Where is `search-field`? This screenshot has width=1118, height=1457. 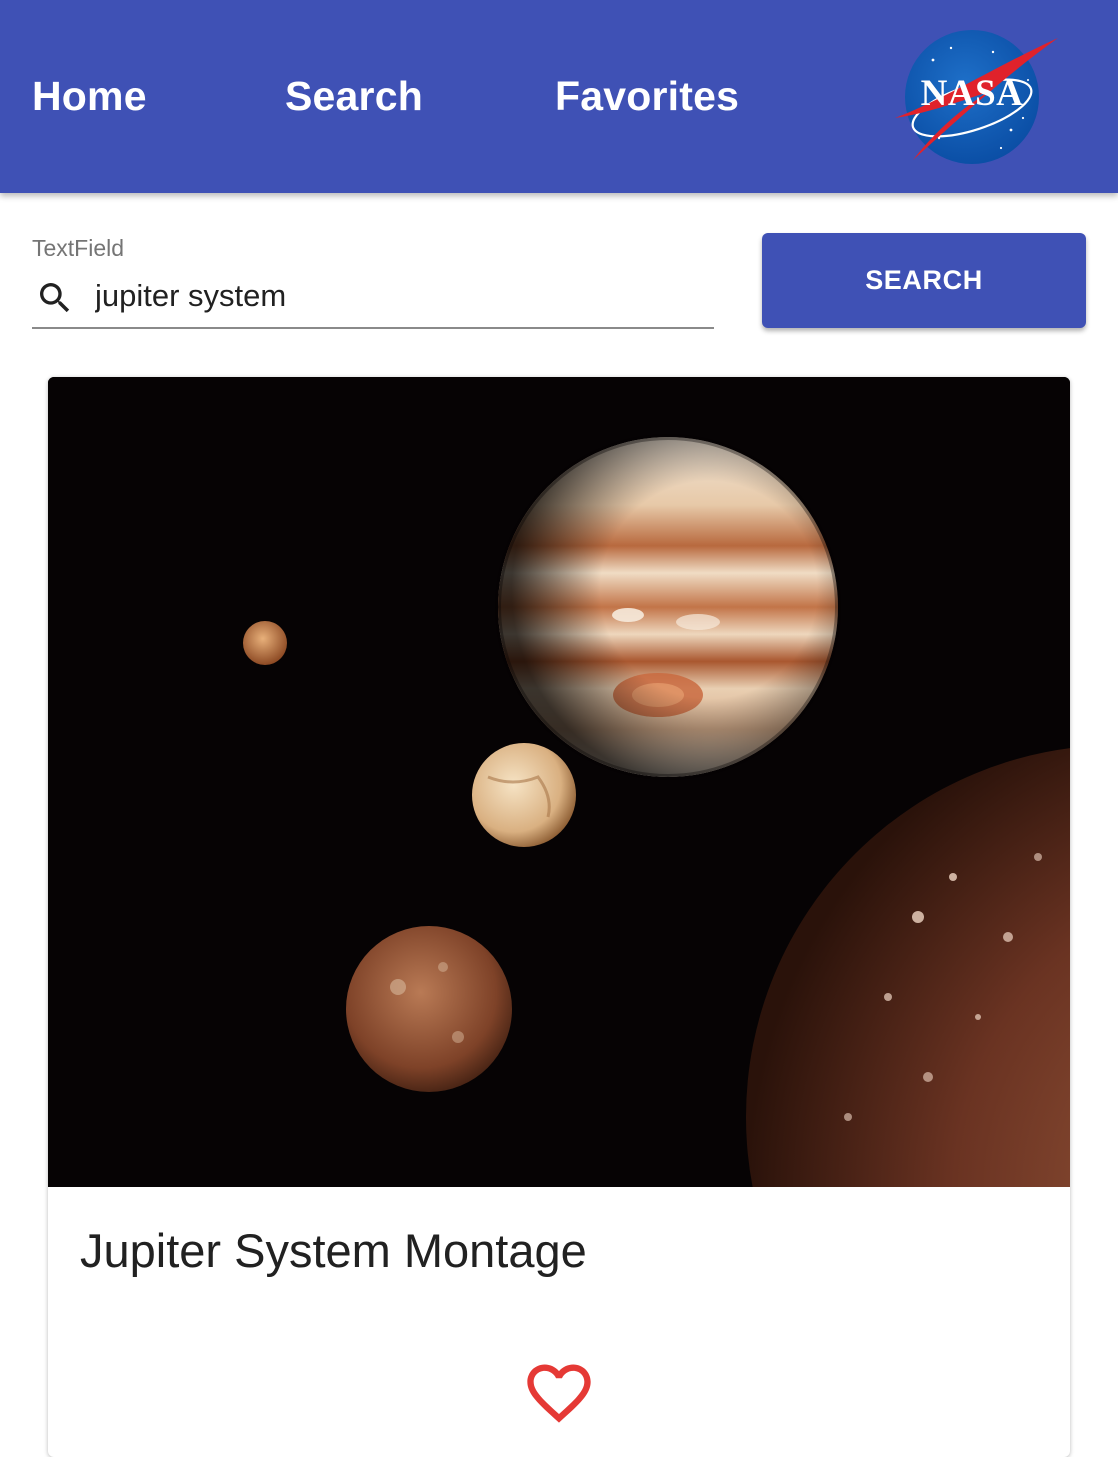
search-field is located at coordinates (373, 298).